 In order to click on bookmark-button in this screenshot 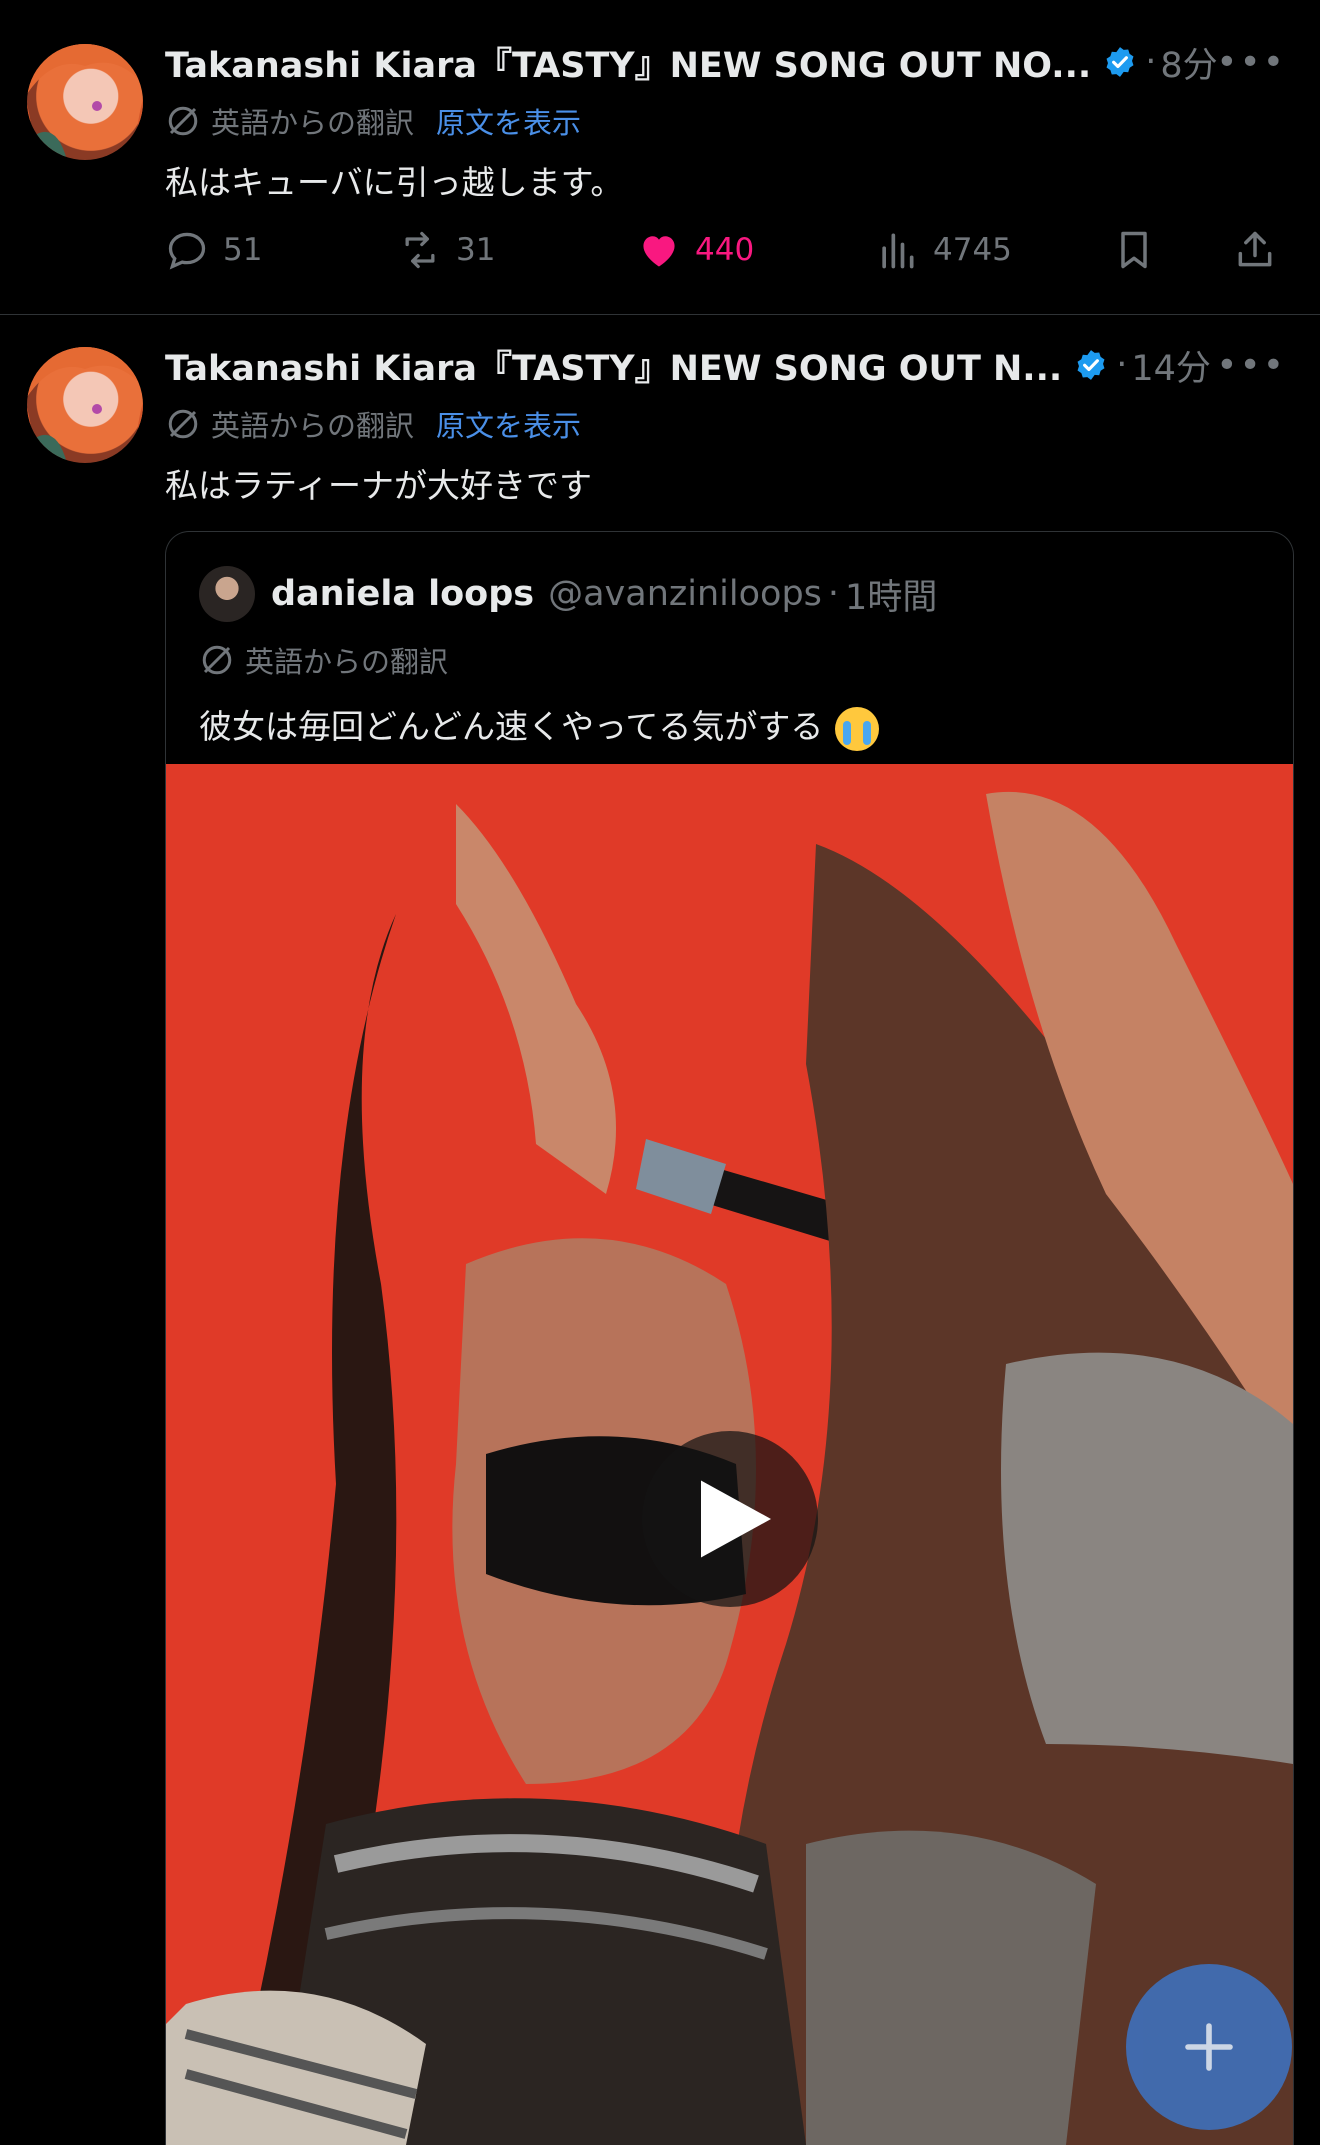, I will do `click(1141, 250)`.